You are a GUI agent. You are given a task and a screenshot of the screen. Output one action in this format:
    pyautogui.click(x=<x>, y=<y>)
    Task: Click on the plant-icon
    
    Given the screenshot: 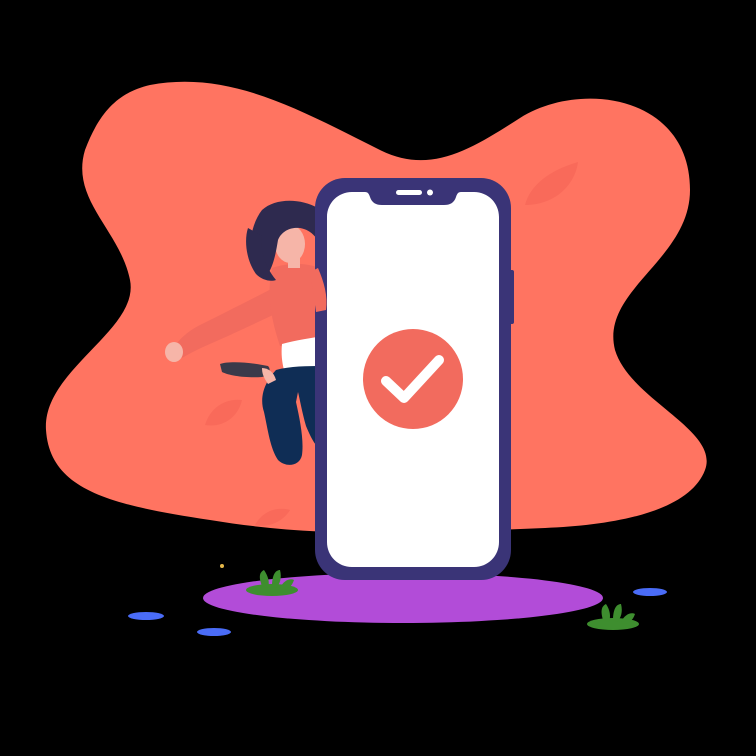 What is the action you would take?
    pyautogui.click(x=613, y=617)
    